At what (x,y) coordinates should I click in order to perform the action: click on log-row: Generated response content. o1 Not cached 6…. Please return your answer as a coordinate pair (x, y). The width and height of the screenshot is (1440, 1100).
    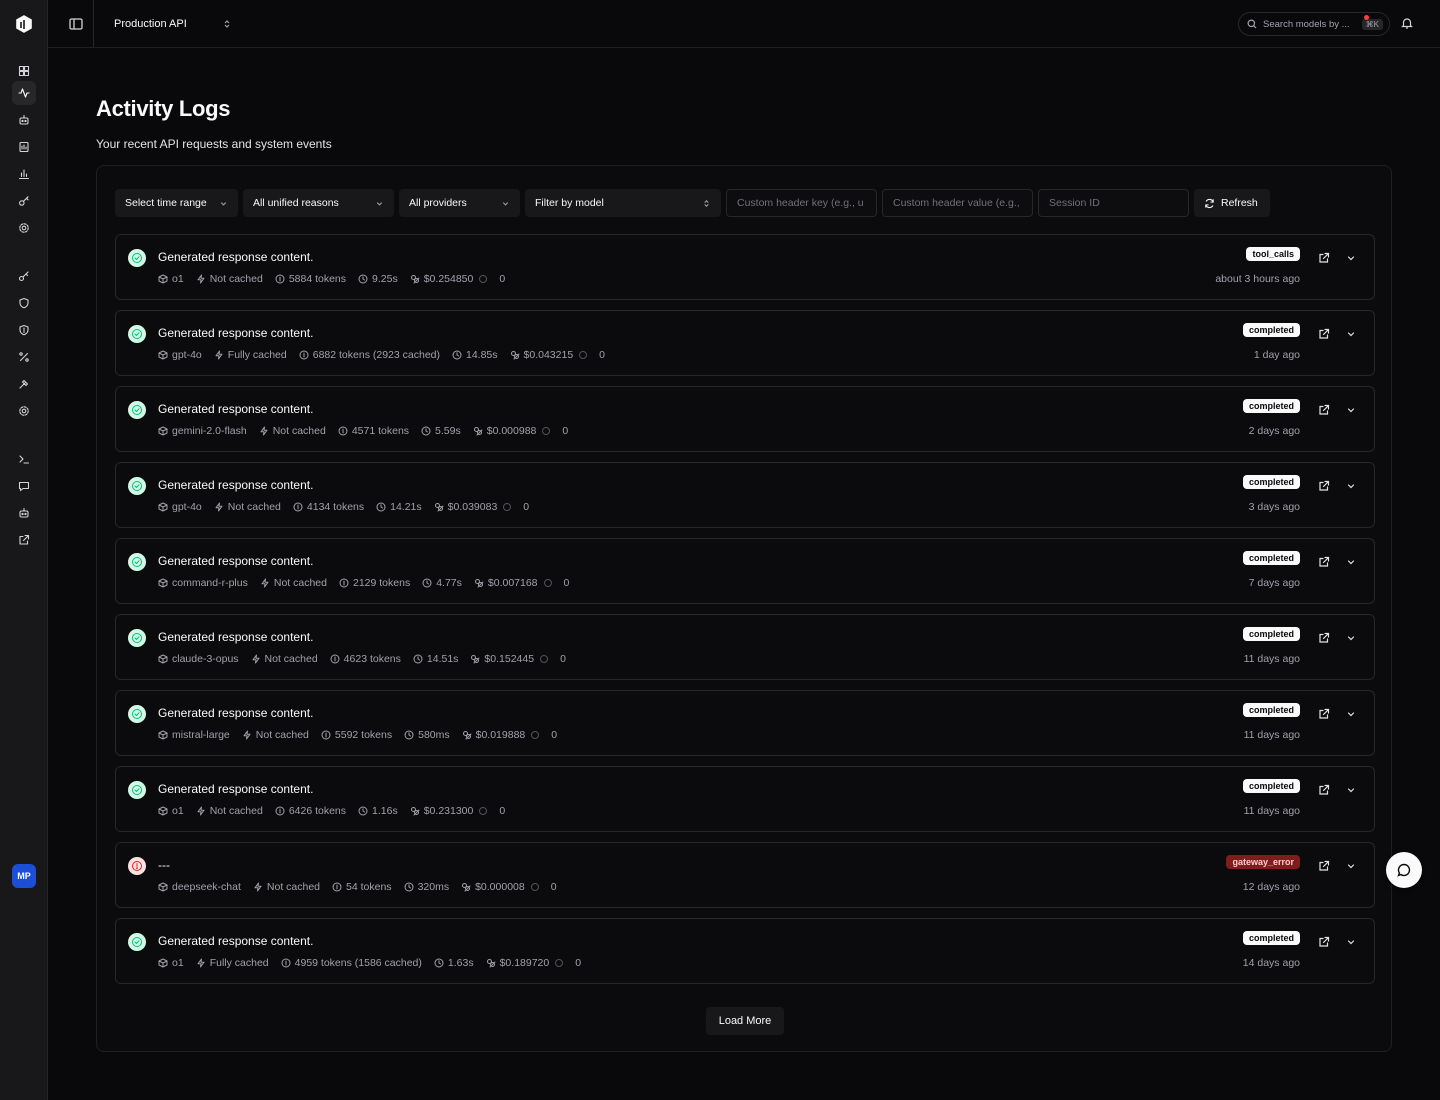
    Looking at the image, I should click on (745, 799).